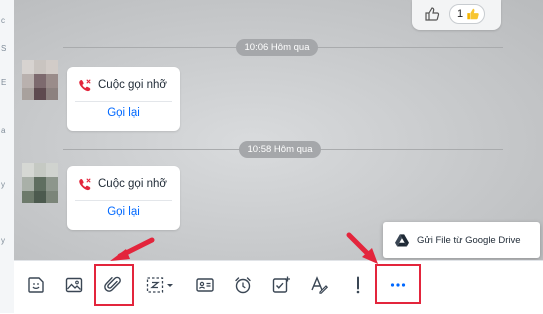 This screenshot has width=543, height=314. I want to click on format-text-button, so click(319, 285).